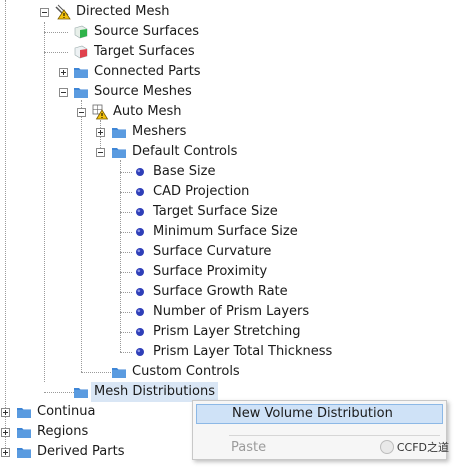 Image resolution: width=457 pixels, height=467 pixels. I want to click on tree-node-label: Number of Prism Layers, so click(231, 311).